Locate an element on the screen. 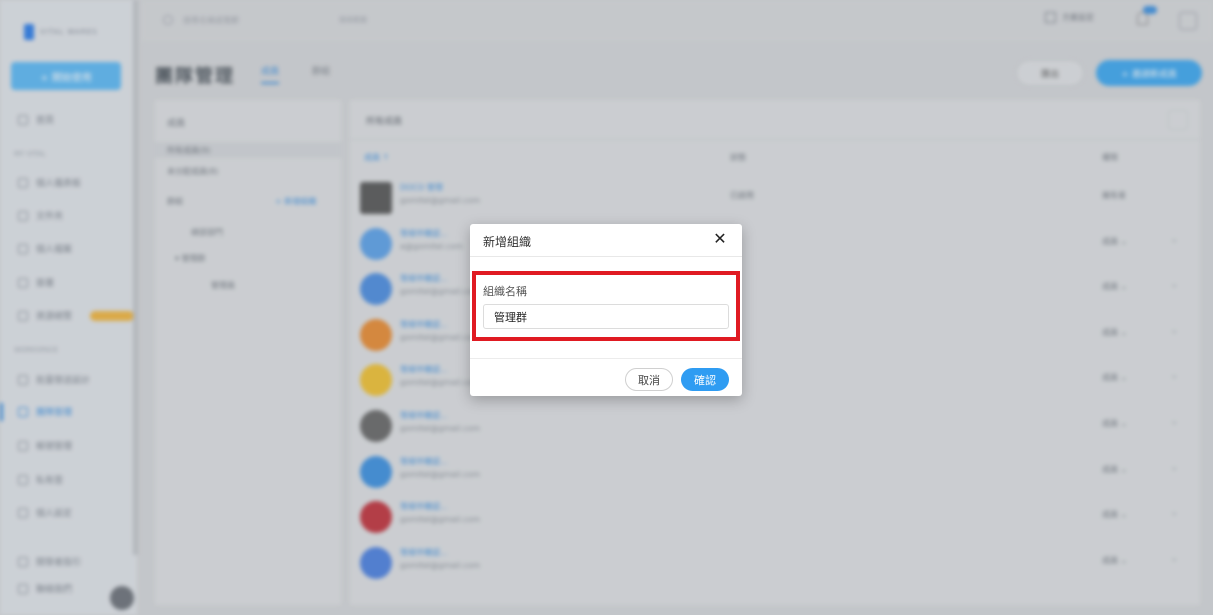 Image resolution: width=1213 pixels, height=615 pixels. dialog-footer: 取消 確認 is located at coordinates (606, 377).